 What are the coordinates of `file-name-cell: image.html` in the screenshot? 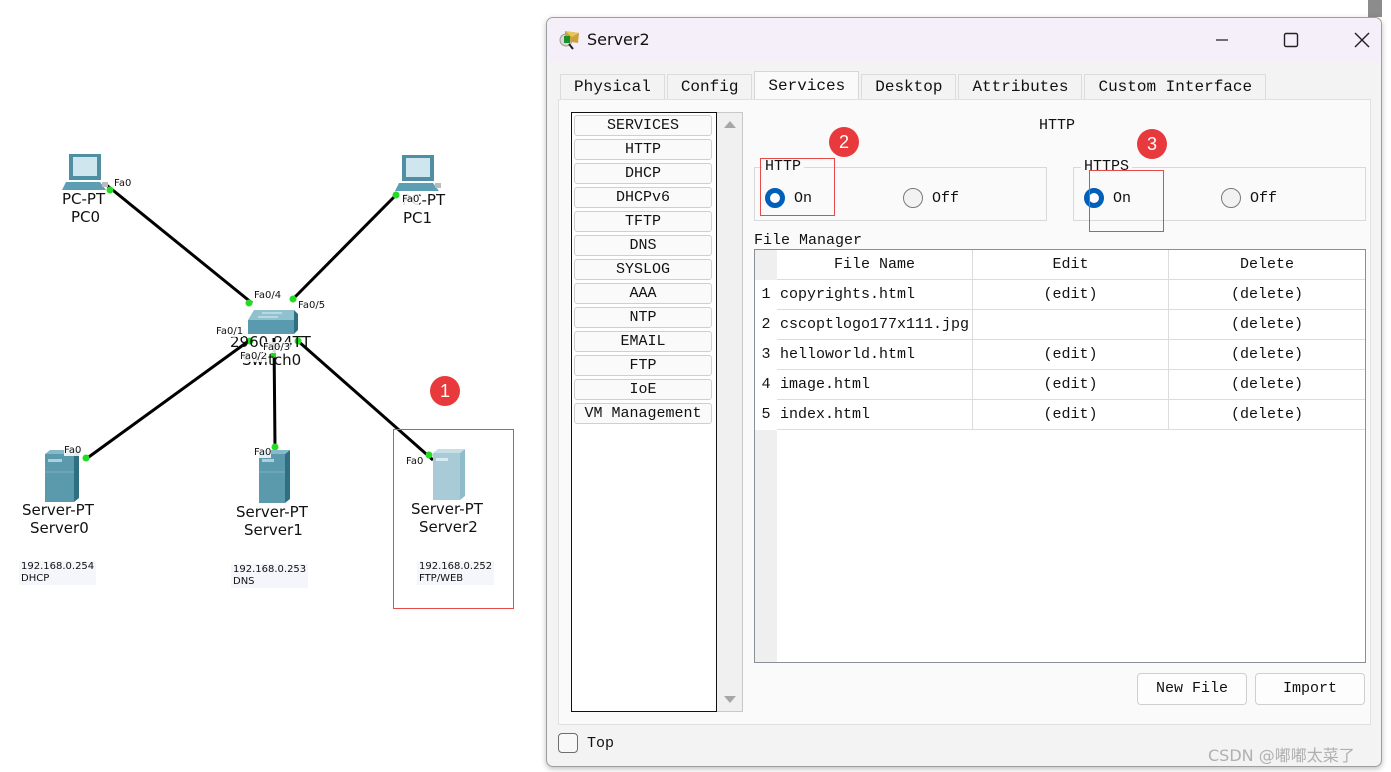 It's located at (875, 385).